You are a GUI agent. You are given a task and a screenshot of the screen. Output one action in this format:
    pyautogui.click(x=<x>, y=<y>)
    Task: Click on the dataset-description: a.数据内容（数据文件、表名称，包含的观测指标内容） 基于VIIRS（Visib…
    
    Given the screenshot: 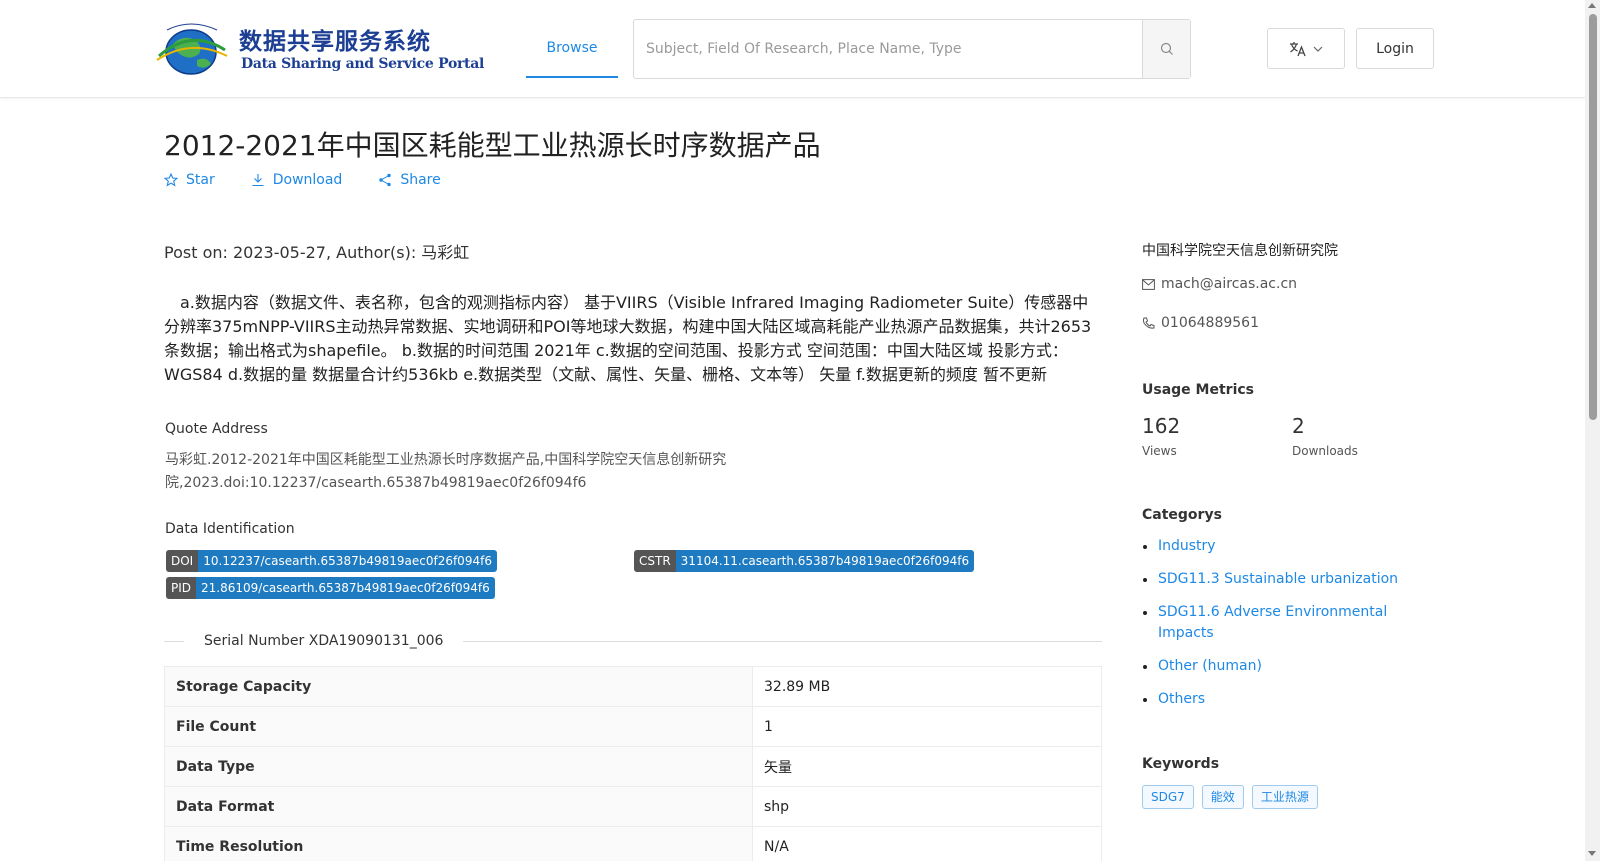 What is the action you would take?
    pyautogui.click(x=628, y=338)
    